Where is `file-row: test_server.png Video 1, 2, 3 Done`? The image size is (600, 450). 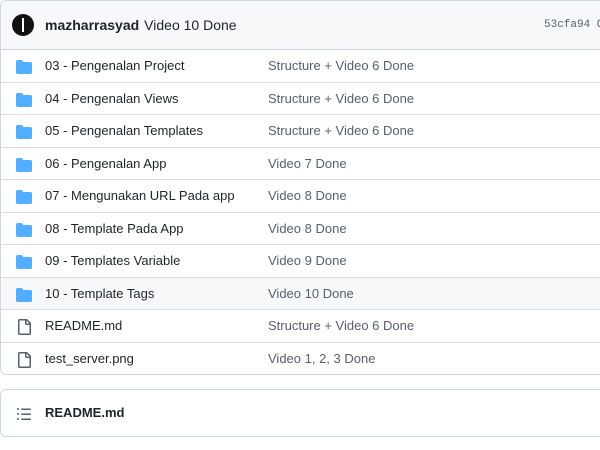 file-row: test_server.png Video 1, 2, 3 Done is located at coordinates (300, 359).